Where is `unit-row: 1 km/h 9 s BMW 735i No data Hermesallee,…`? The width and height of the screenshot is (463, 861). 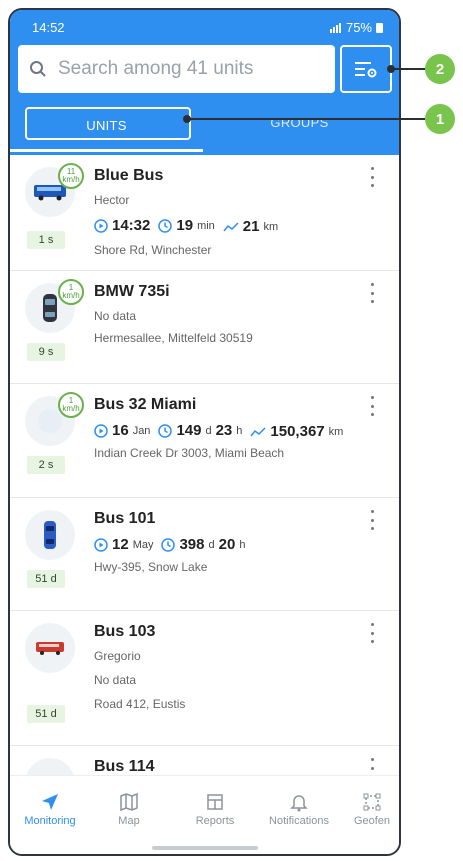 unit-row: 1 km/h 9 s BMW 735i No data Hermesallee,… is located at coordinates (204, 327).